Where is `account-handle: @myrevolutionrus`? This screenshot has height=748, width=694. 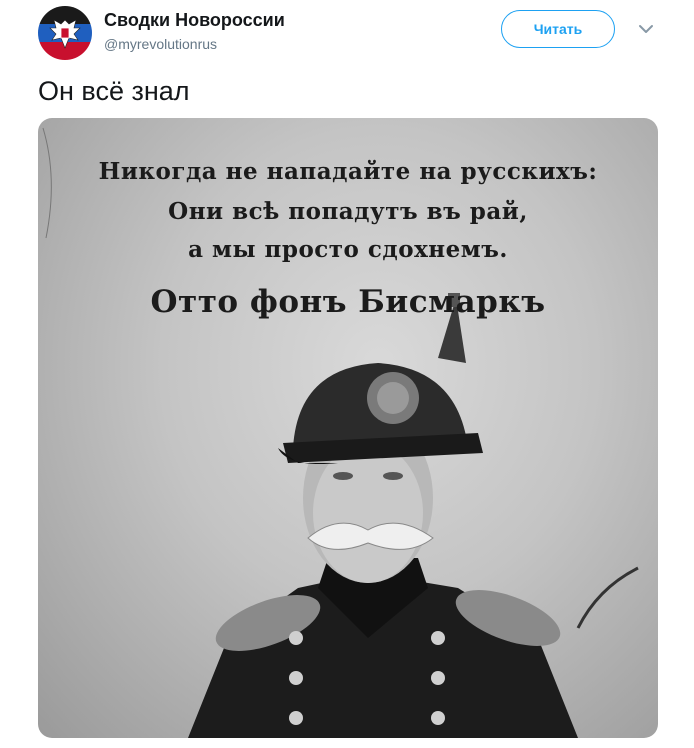 account-handle: @myrevolutionrus is located at coordinates (160, 44).